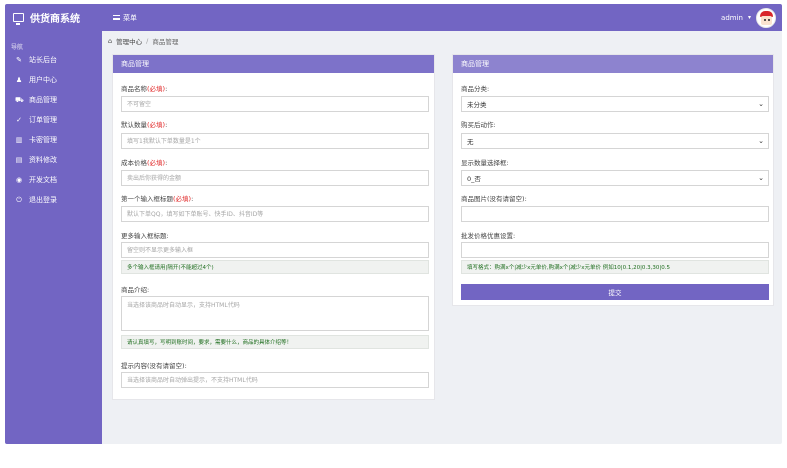  Describe the element at coordinates (144, 125) in the screenshot. I see `qty-label: 默认数量(必填):` at that location.